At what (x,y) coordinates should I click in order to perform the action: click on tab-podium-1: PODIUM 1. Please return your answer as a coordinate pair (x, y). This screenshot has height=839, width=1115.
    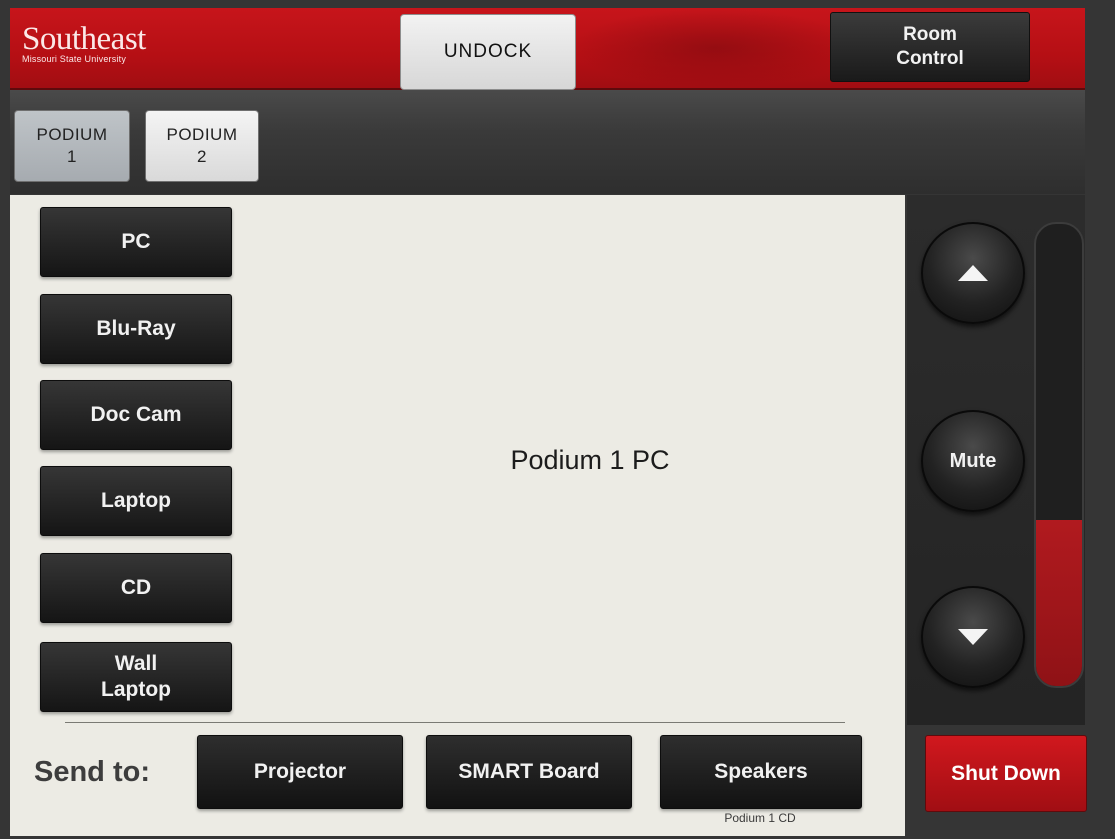
    Looking at the image, I should click on (72, 146).